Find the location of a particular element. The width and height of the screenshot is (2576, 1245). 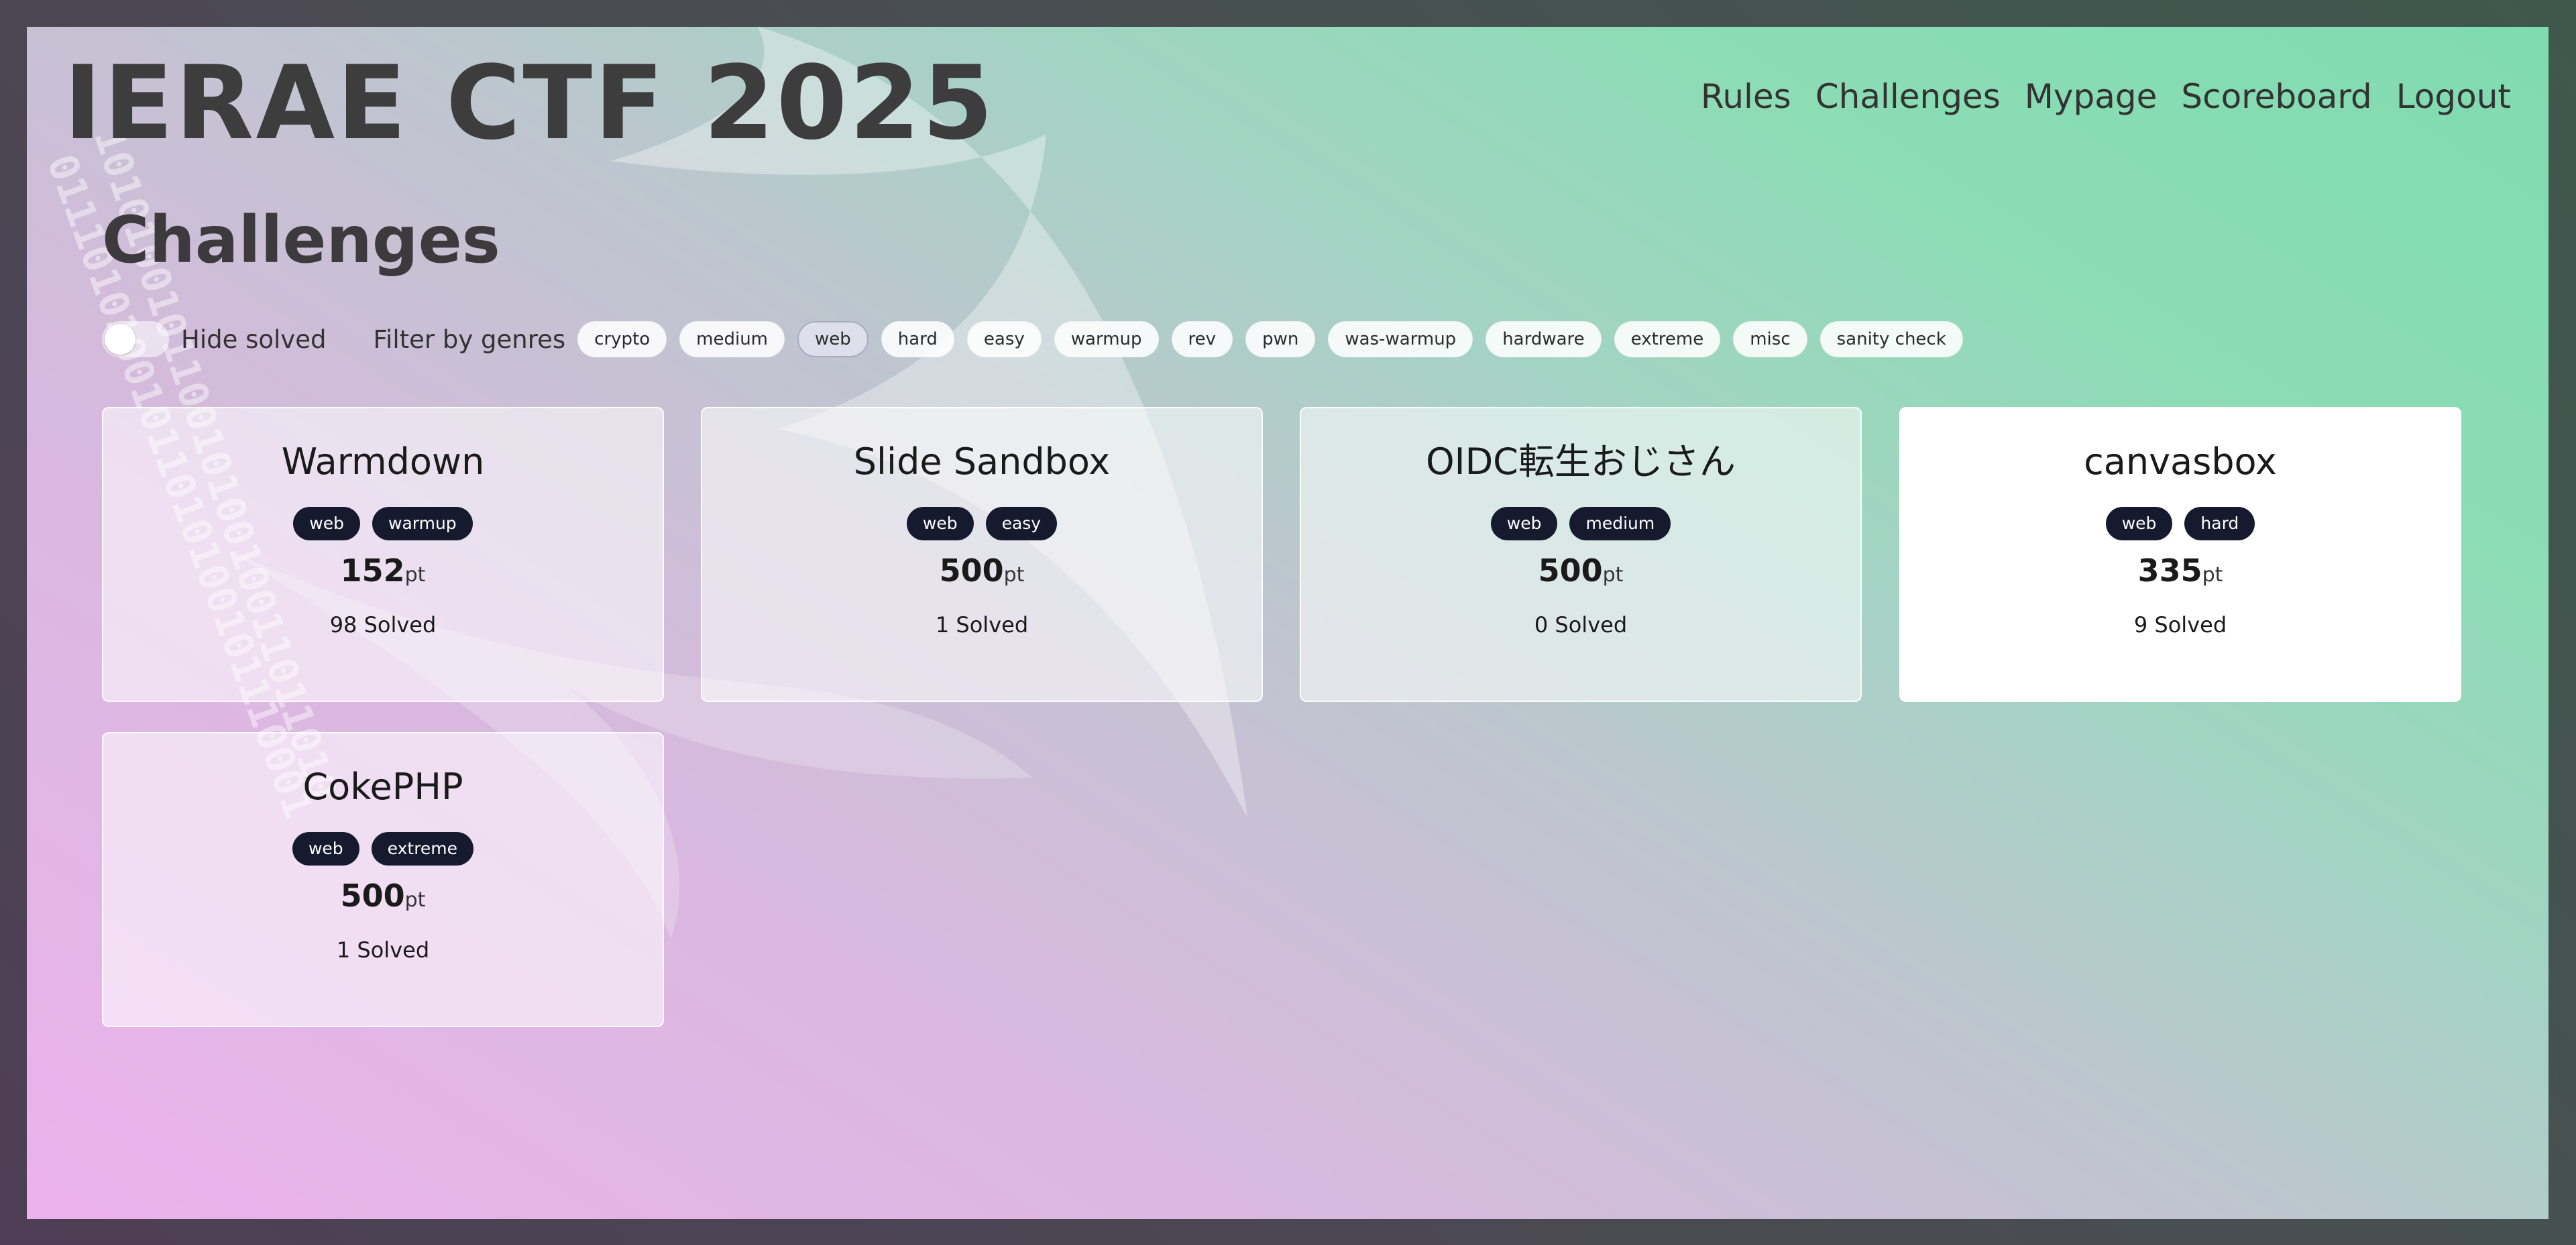

site-title: IERAE CTF 2025 is located at coordinates (529, 103).